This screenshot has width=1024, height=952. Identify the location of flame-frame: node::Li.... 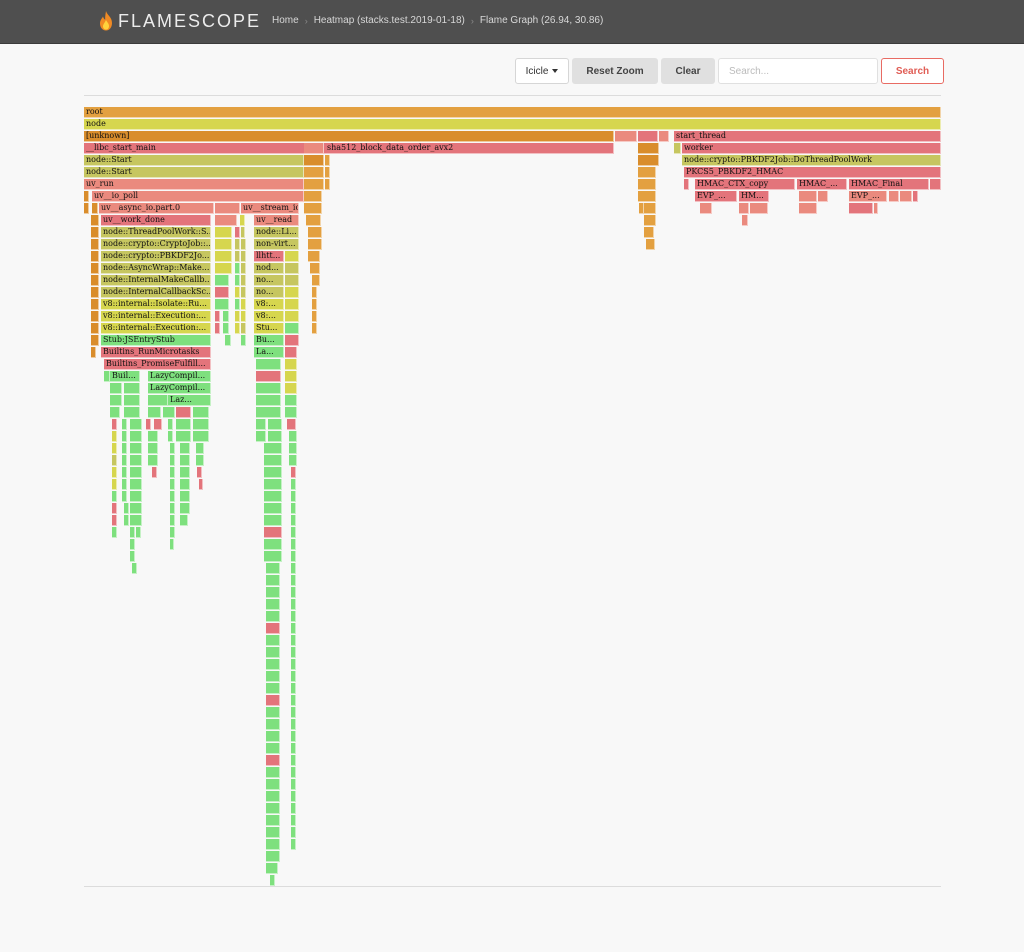
(276, 232).